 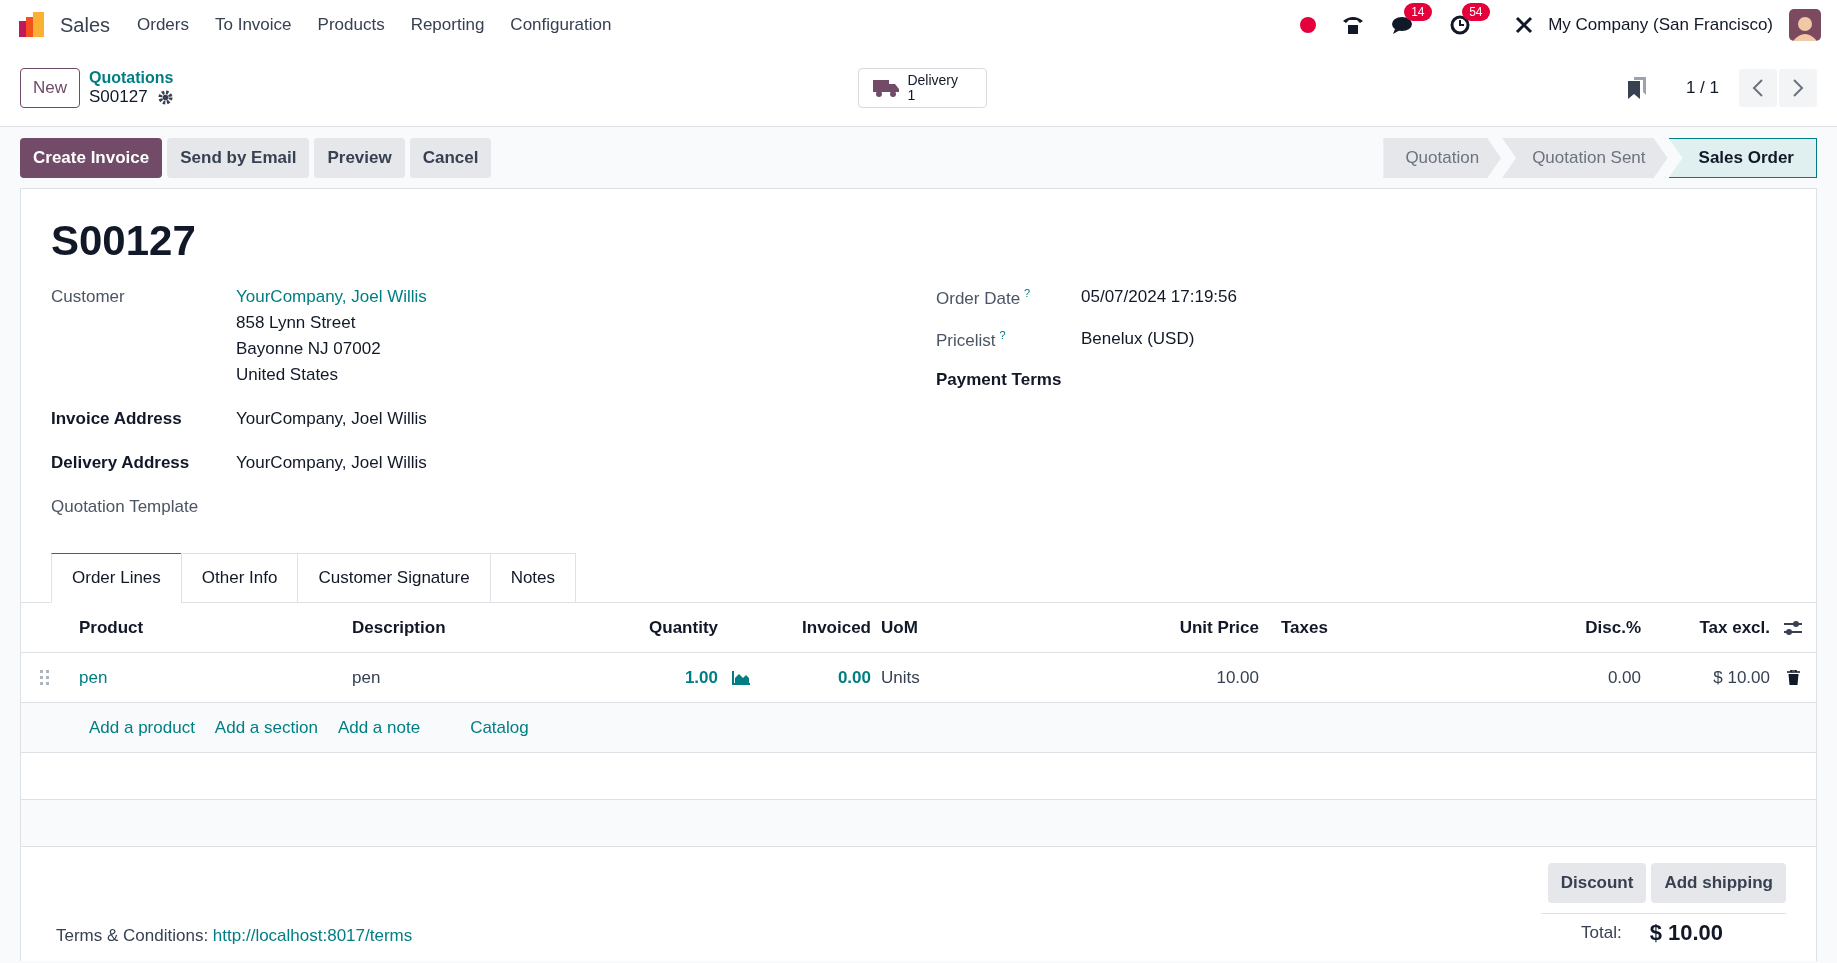 What do you see at coordinates (900, 677) in the screenshot?
I see `table-cell-text: Units` at bounding box center [900, 677].